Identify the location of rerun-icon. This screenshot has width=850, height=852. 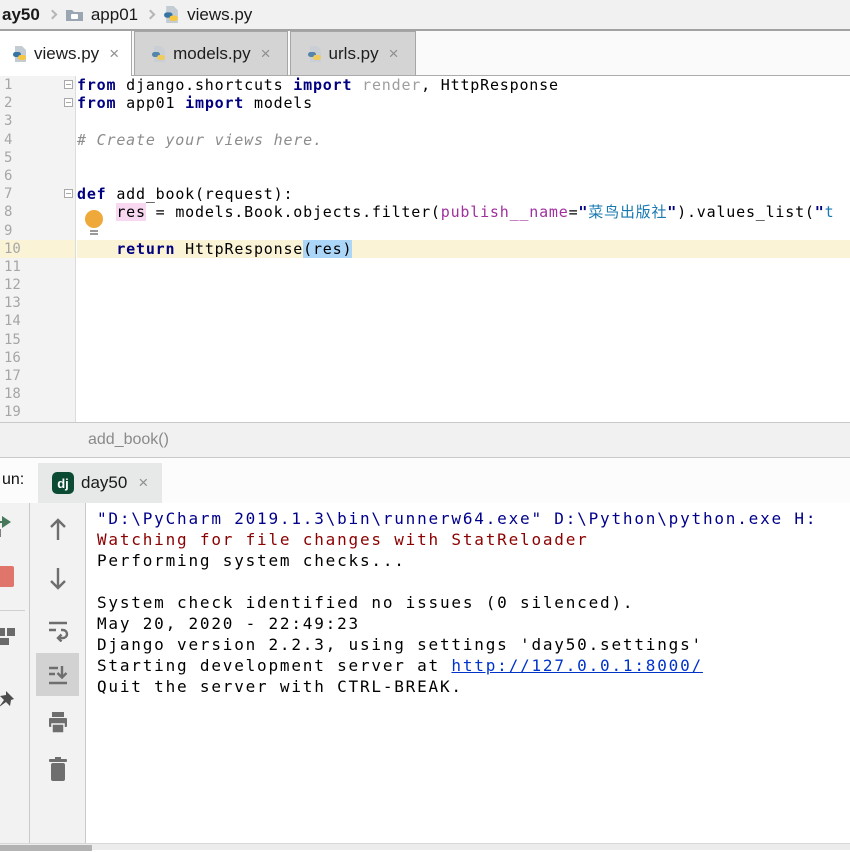
(8, 525).